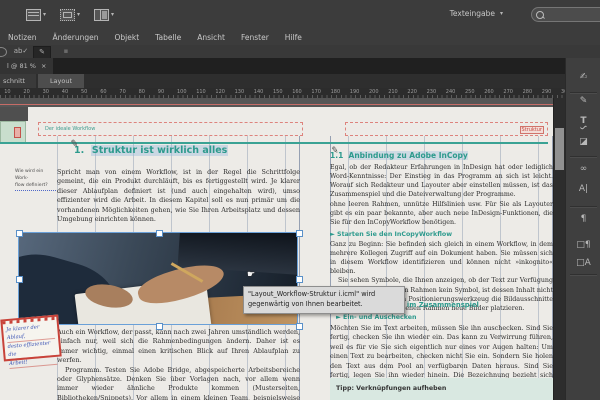 The height and width of the screenshot is (400, 600). I want to click on margin-note: Wie wird ein Work- flow definiert?, so click(35, 180).